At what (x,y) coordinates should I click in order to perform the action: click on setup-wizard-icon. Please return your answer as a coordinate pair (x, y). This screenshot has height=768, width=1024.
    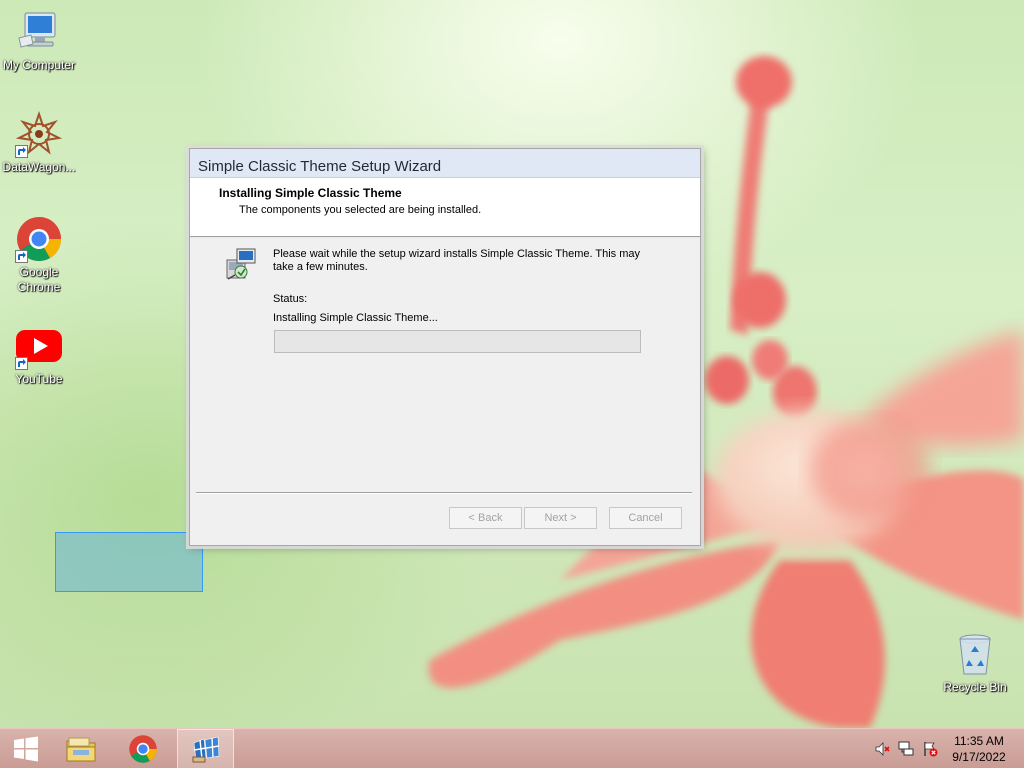
    Looking at the image, I should click on (205, 749).